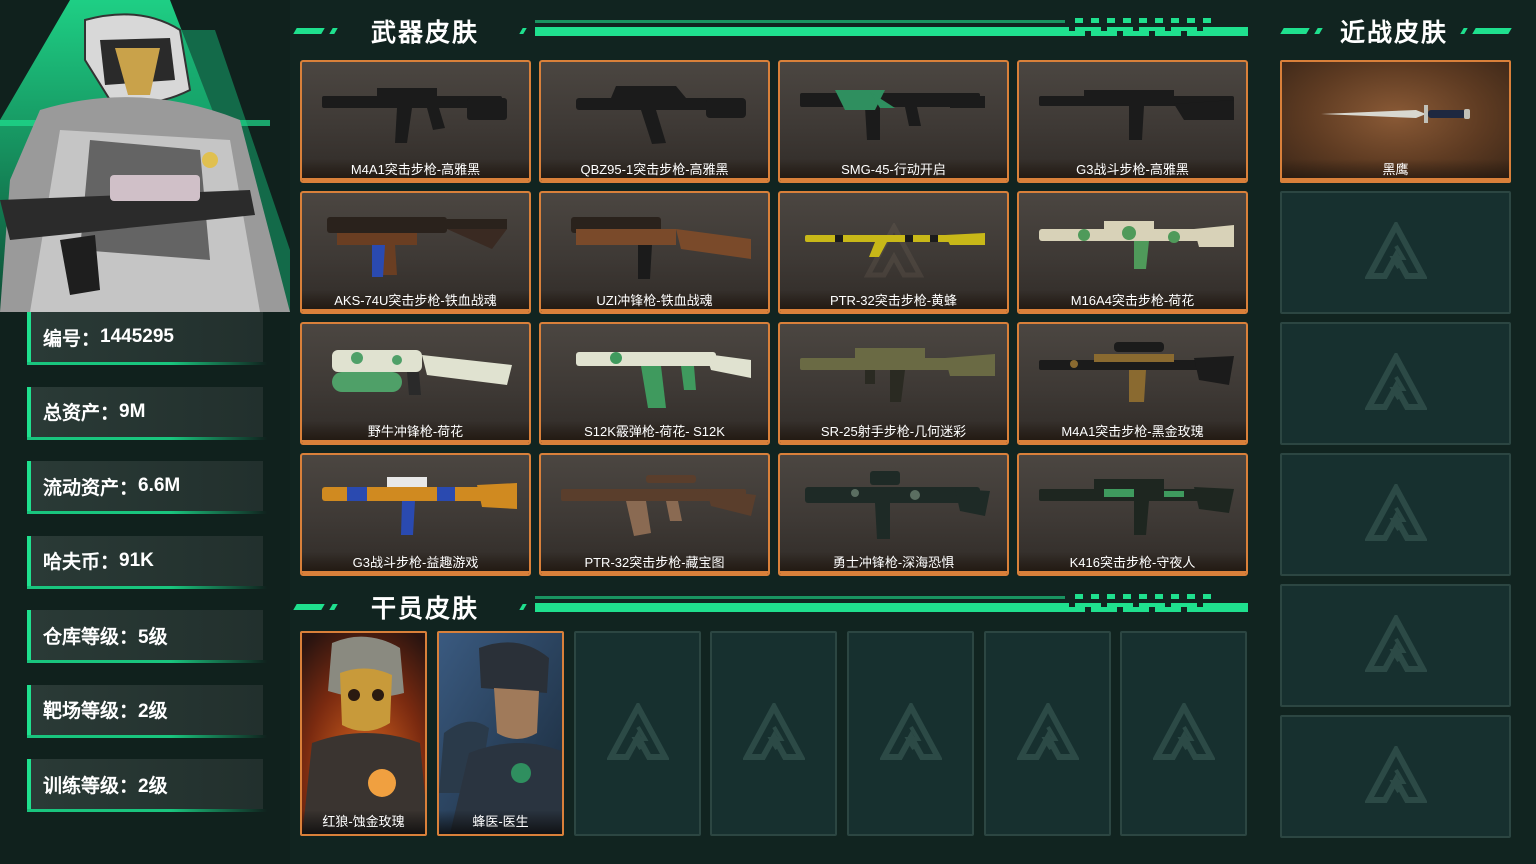 This screenshot has height=864, width=1536. I want to click on weapon-skin-card: K416突击步枪-守夜人, so click(1132, 514).